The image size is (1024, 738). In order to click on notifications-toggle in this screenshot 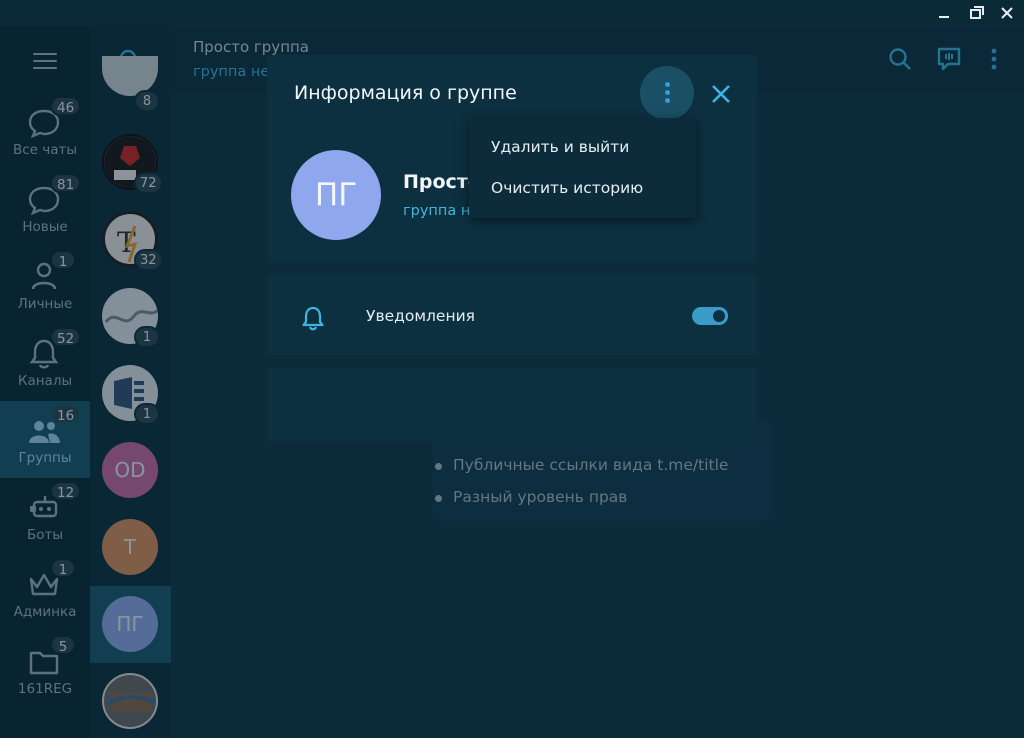, I will do `click(710, 316)`.